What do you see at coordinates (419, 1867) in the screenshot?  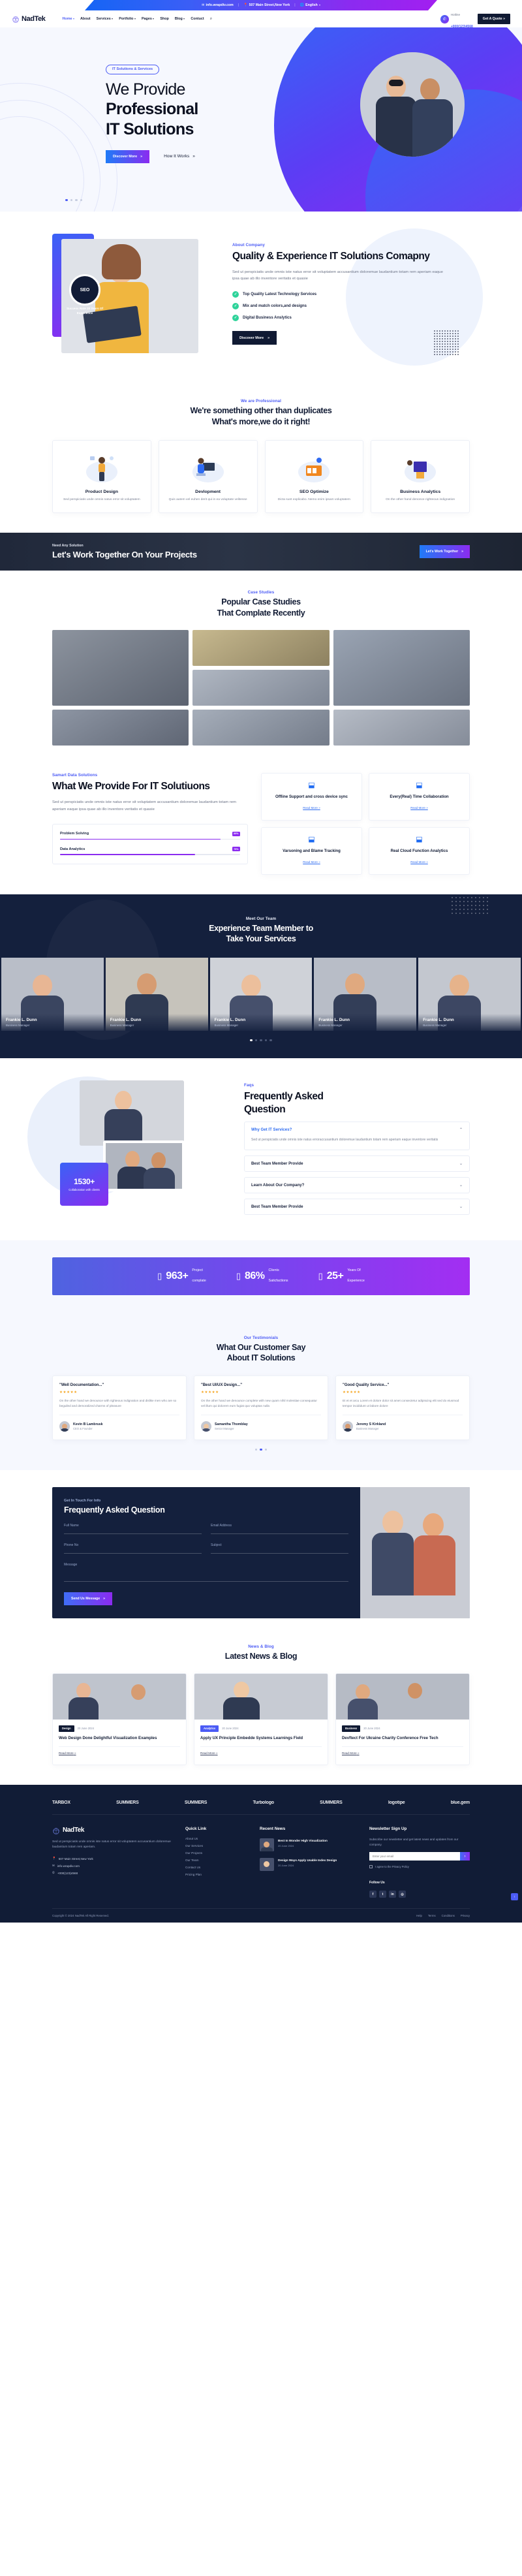 I see `newsletter-consent: I agree to the Privacy Policy` at bounding box center [419, 1867].